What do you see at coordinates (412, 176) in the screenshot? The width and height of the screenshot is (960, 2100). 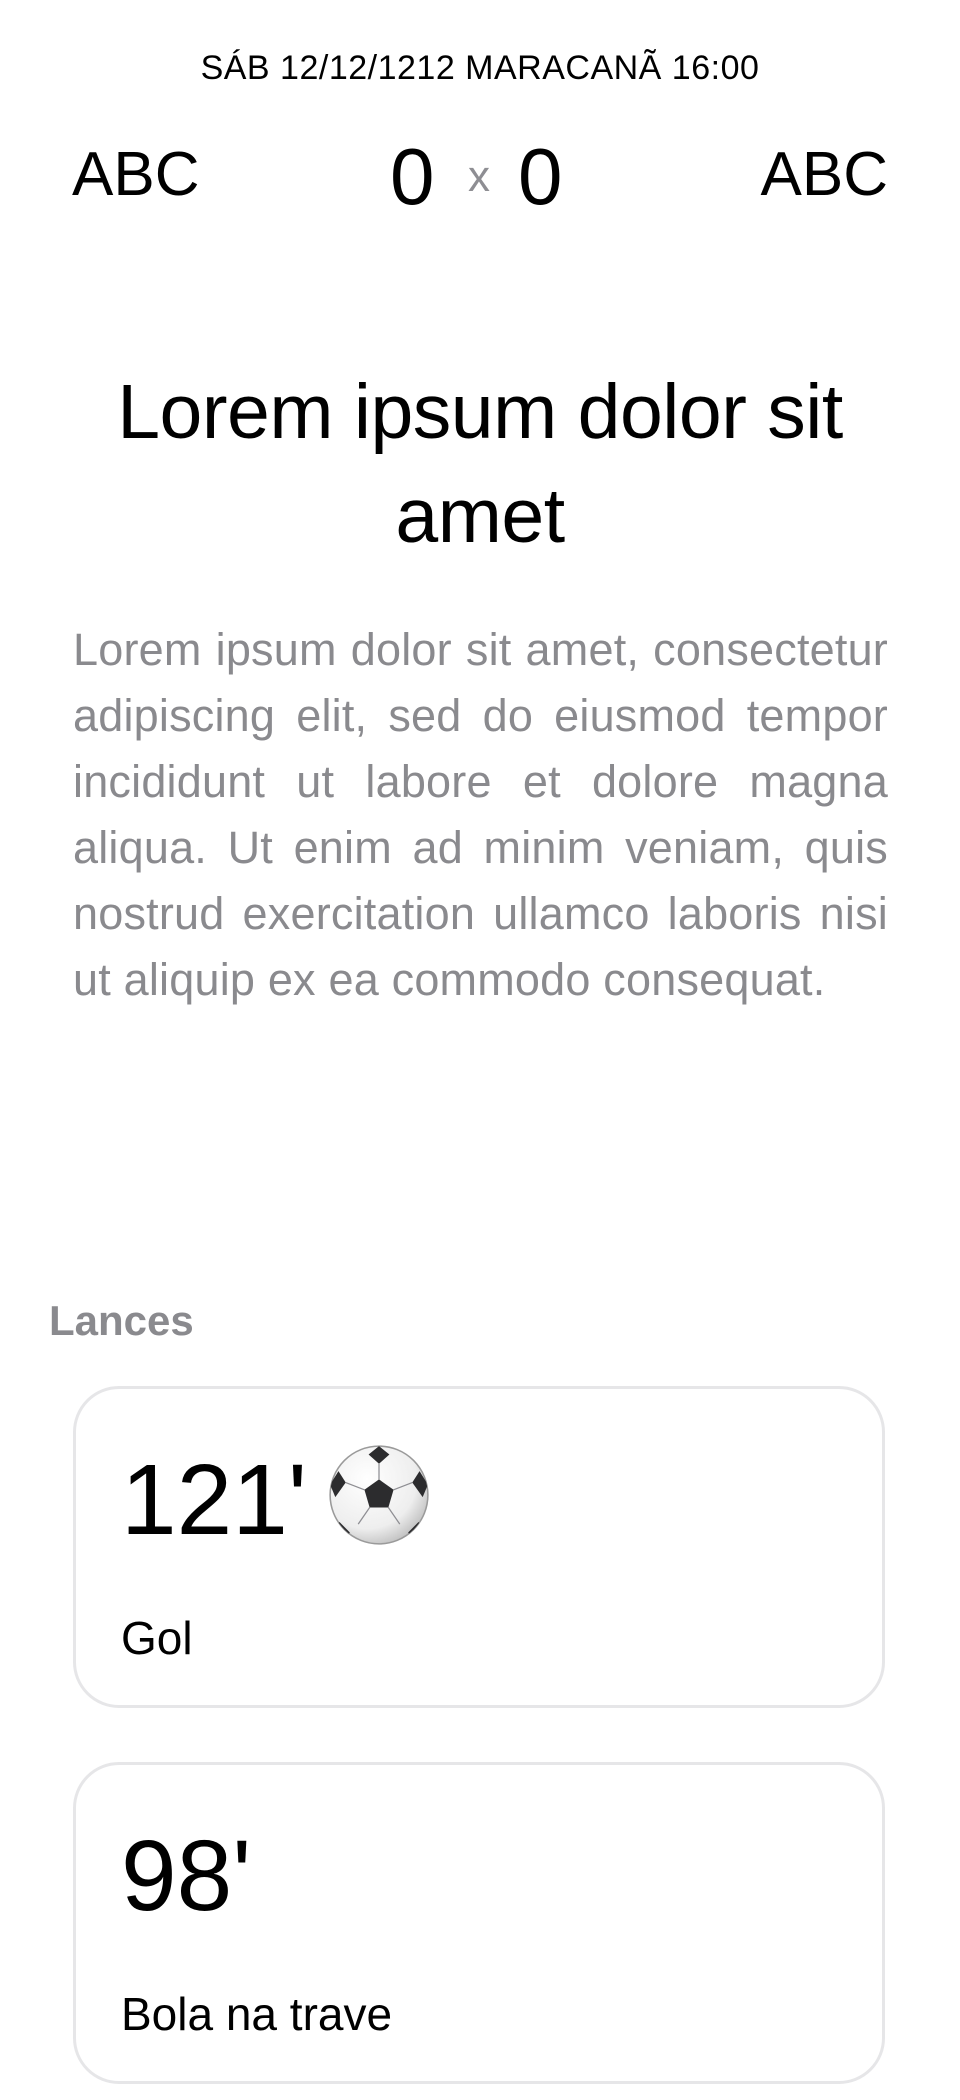 I see `home-score: 0` at bounding box center [412, 176].